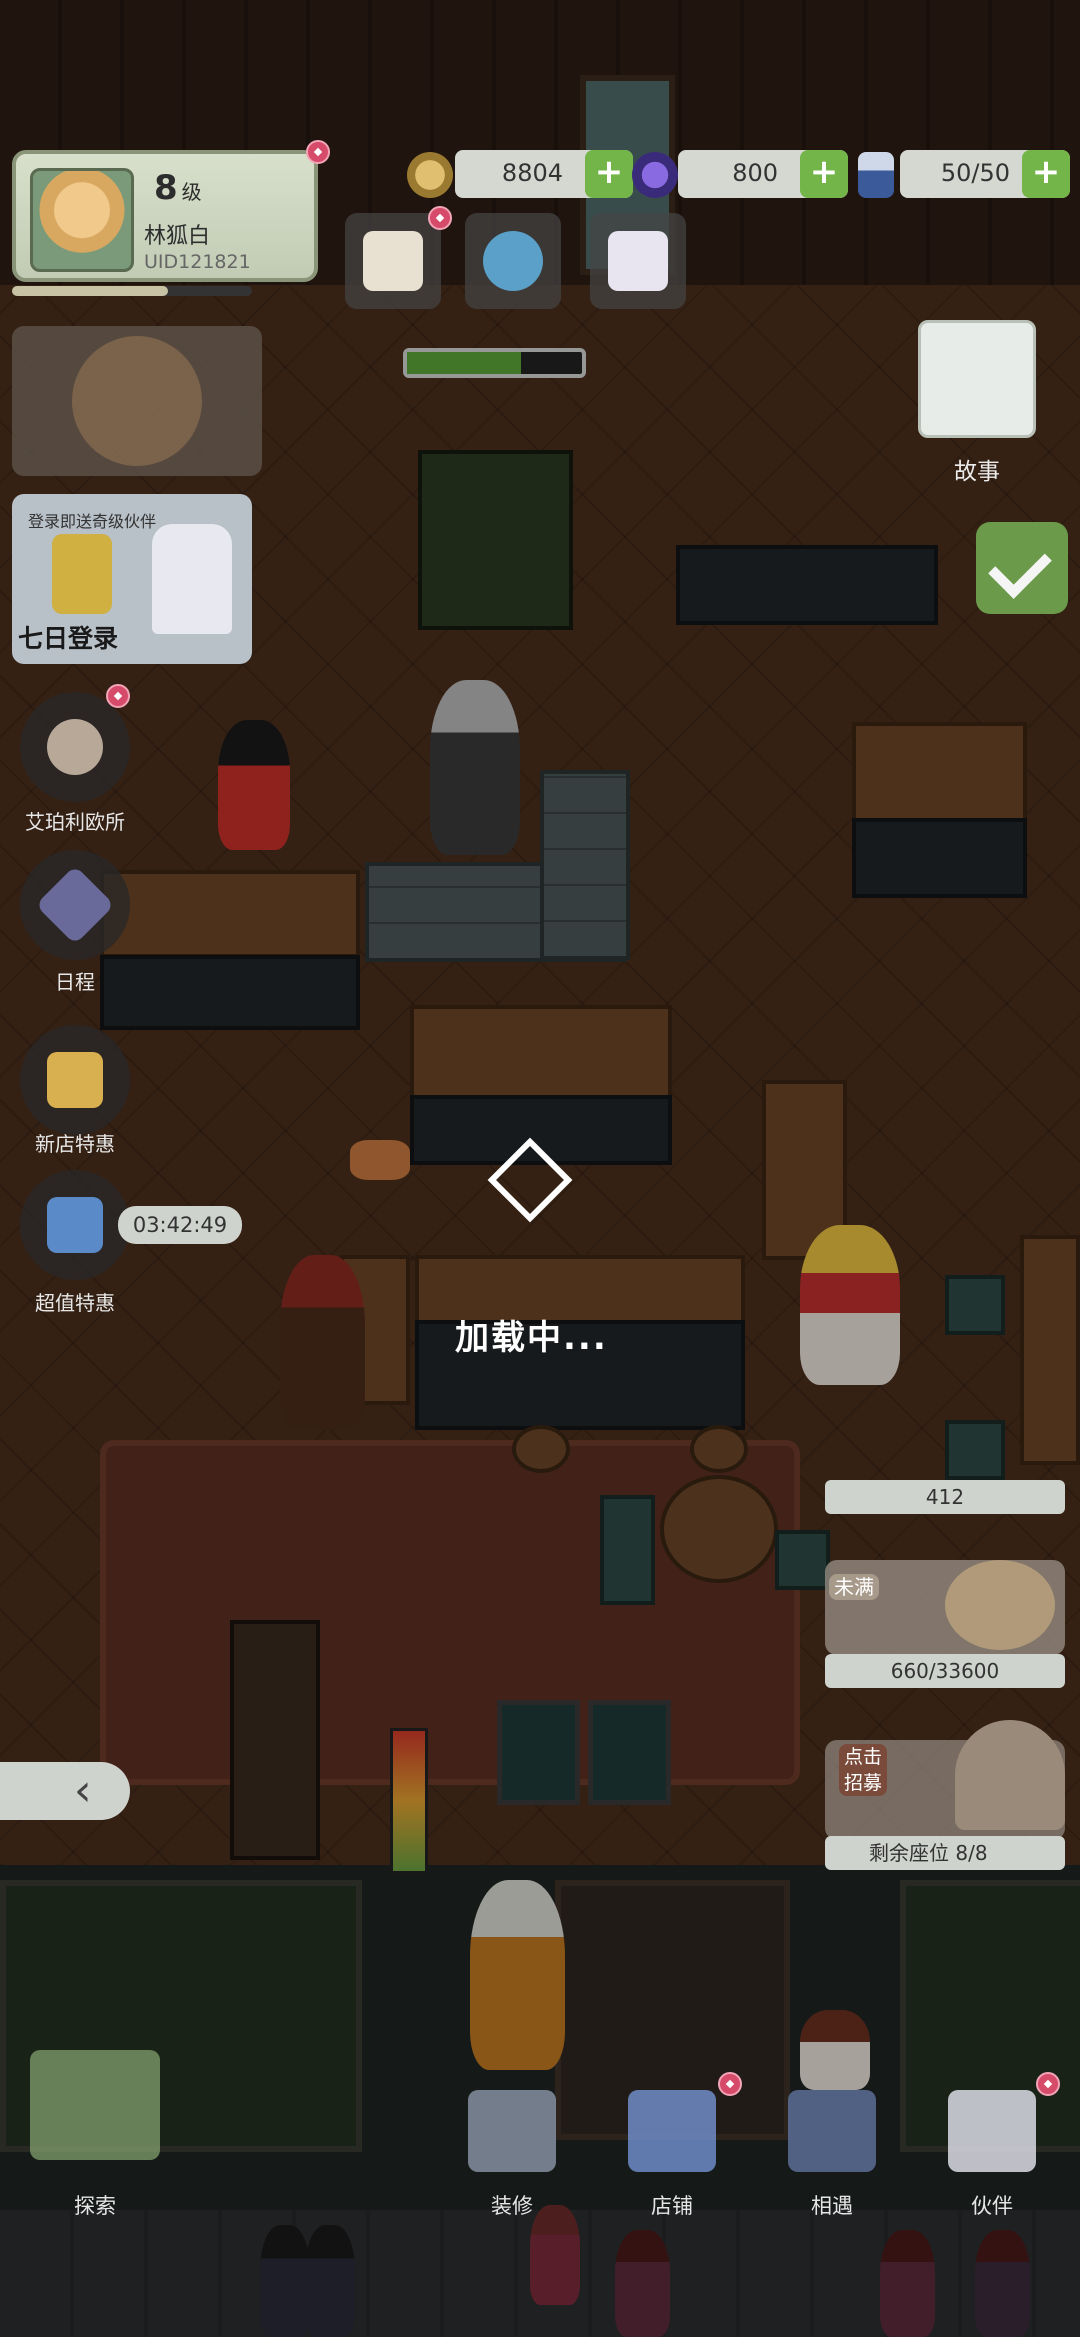 This screenshot has height=2337, width=1080. What do you see at coordinates (197, 262) in the screenshot?
I see `player-uid: UID121821` at bounding box center [197, 262].